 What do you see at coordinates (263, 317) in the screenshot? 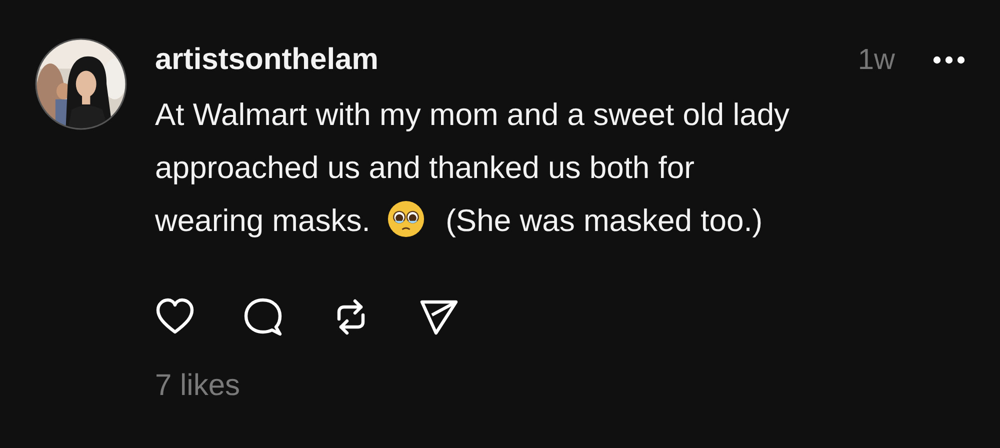
I see `comment-icon` at bounding box center [263, 317].